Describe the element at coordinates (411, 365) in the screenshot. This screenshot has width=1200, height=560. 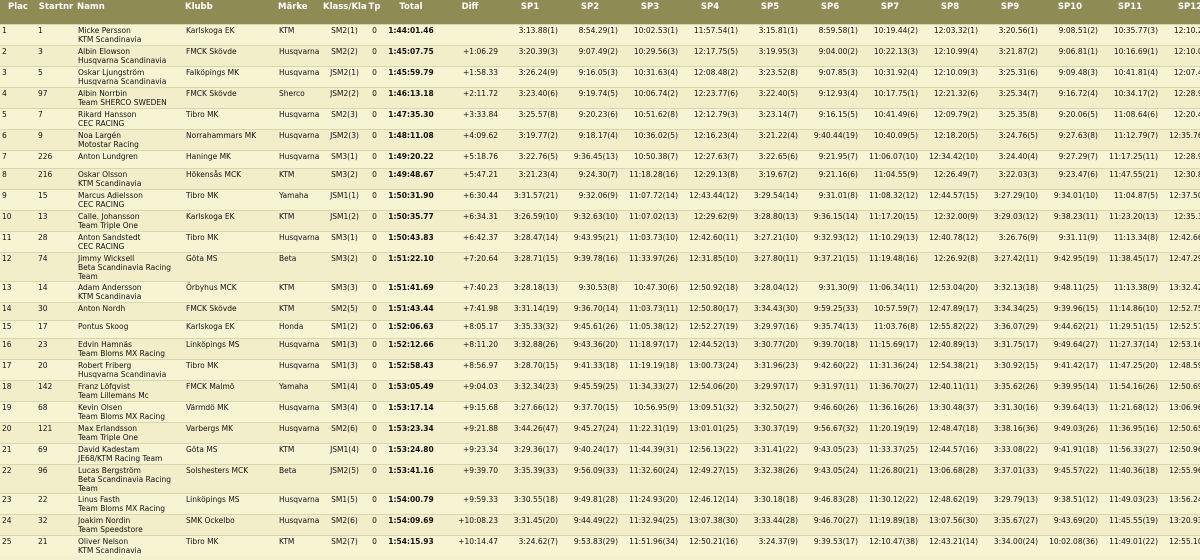
I see `total-cell: 1:52:58.43` at that location.